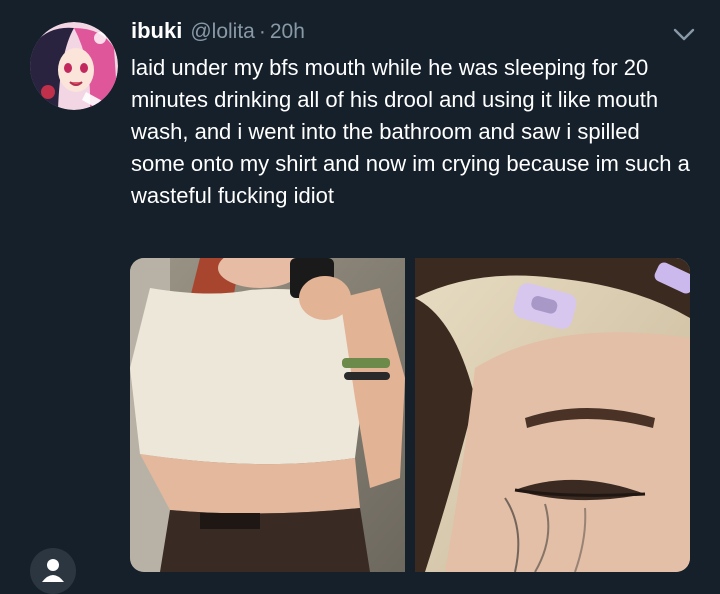  I want to click on avatar, so click(74, 66).